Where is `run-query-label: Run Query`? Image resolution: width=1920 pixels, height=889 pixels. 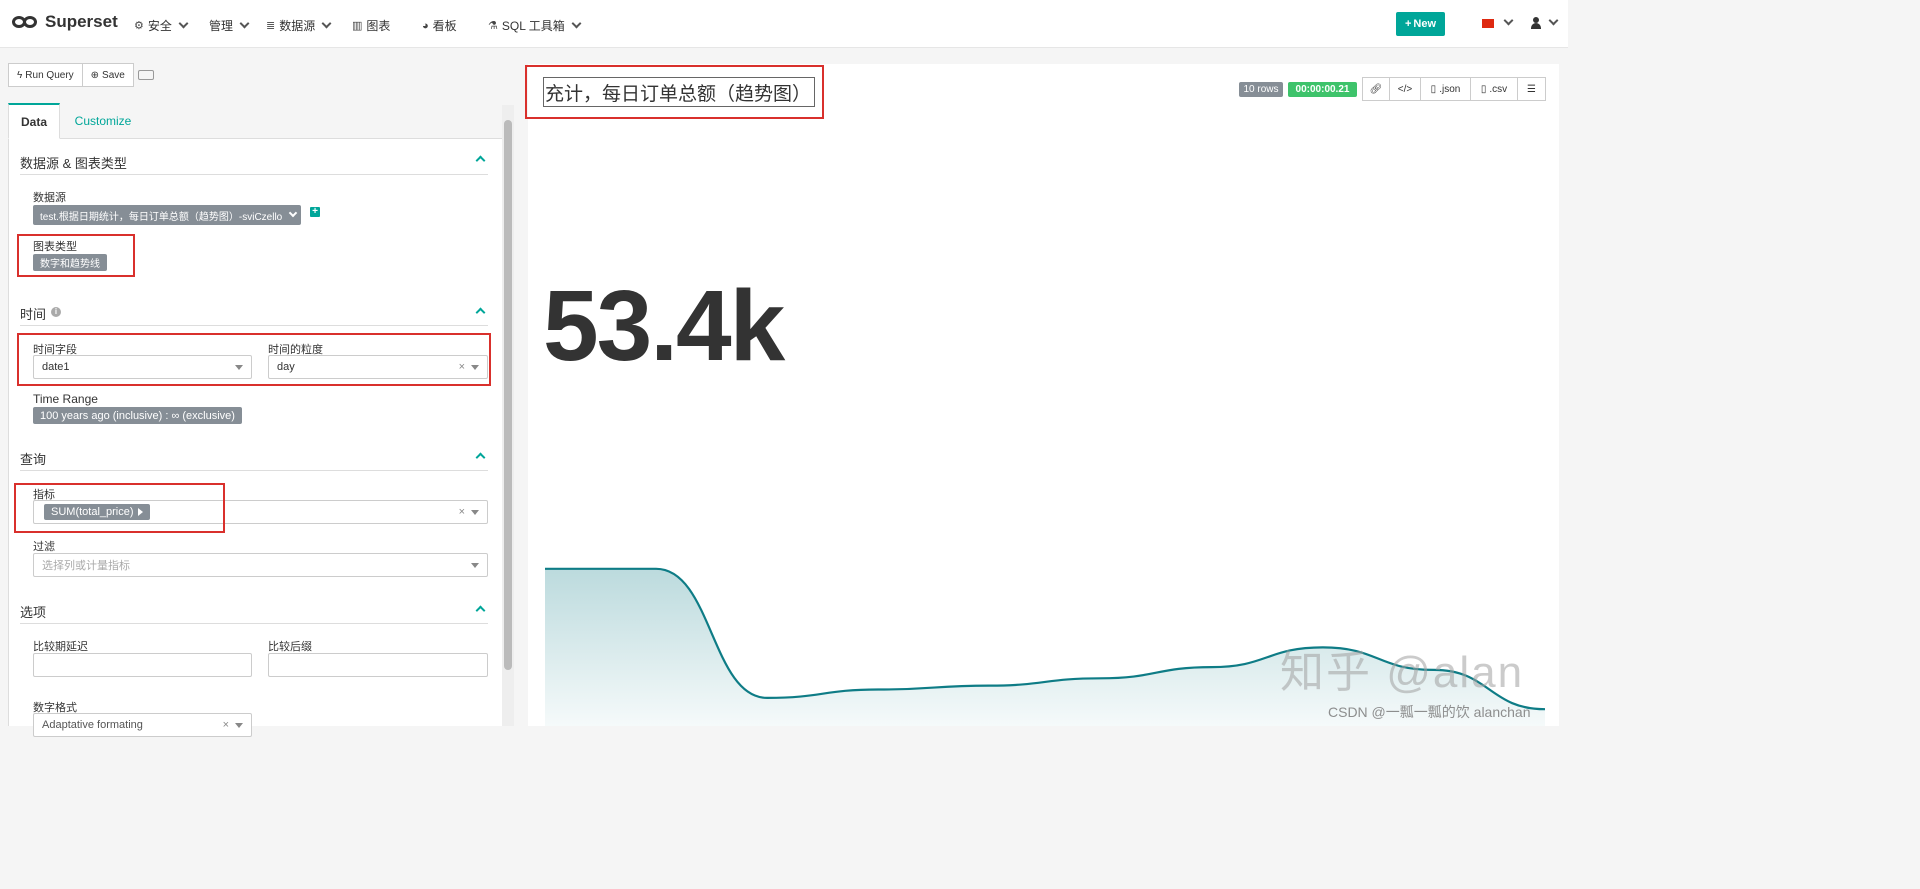 run-query-label: Run Query is located at coordinates (49, 75).